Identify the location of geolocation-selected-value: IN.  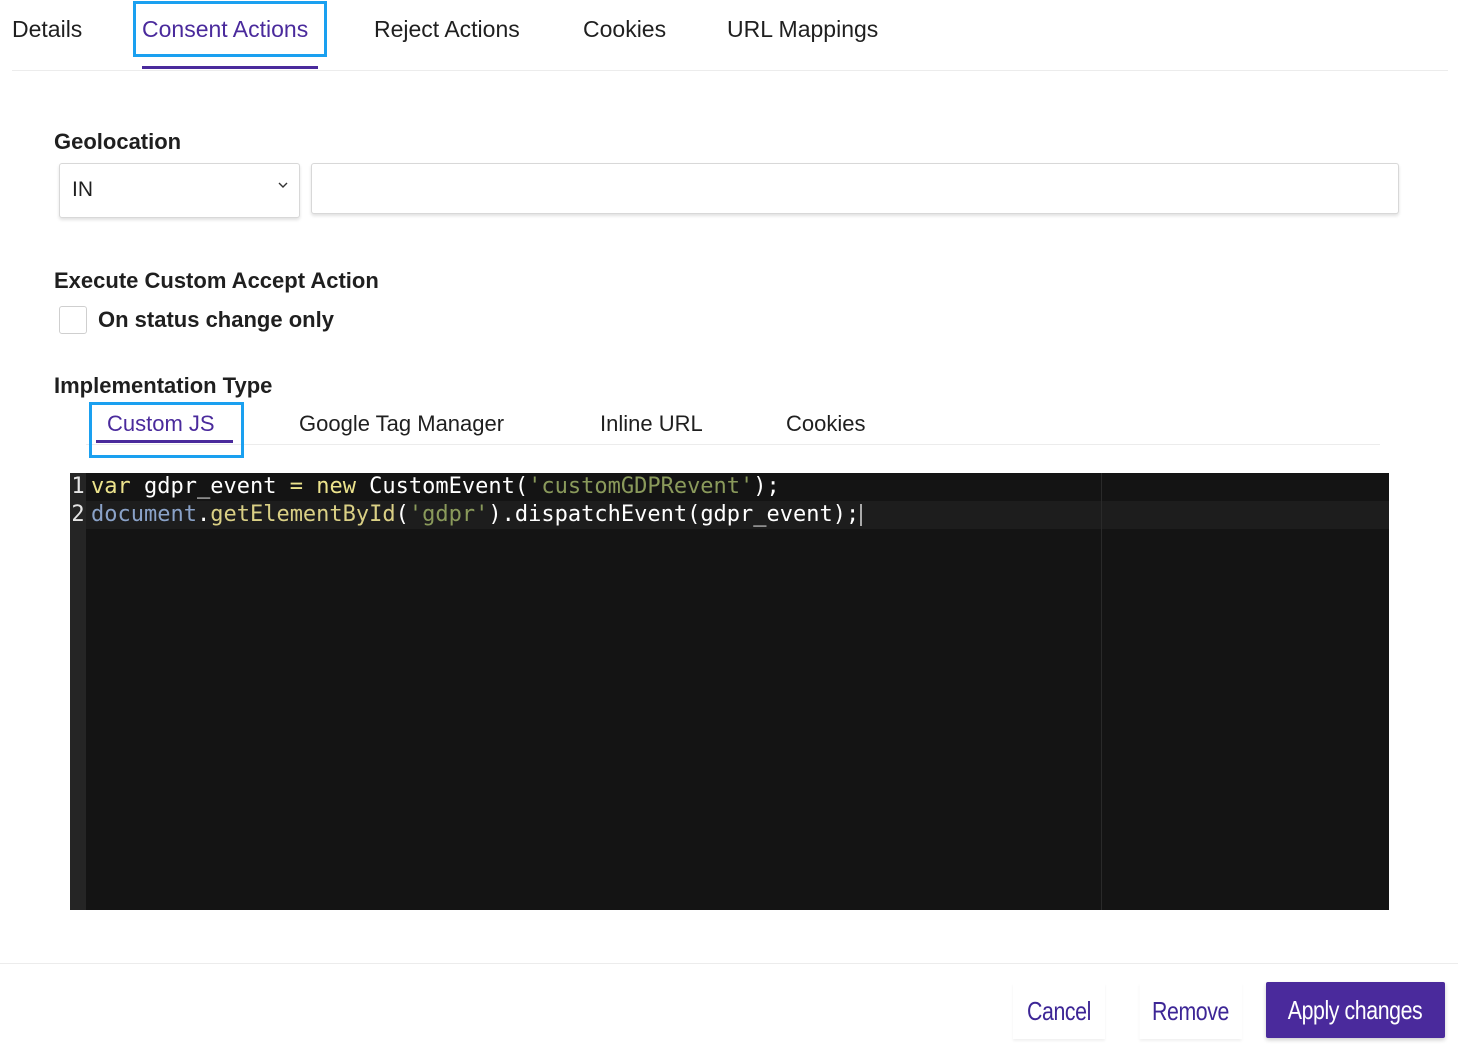
(82, 189).